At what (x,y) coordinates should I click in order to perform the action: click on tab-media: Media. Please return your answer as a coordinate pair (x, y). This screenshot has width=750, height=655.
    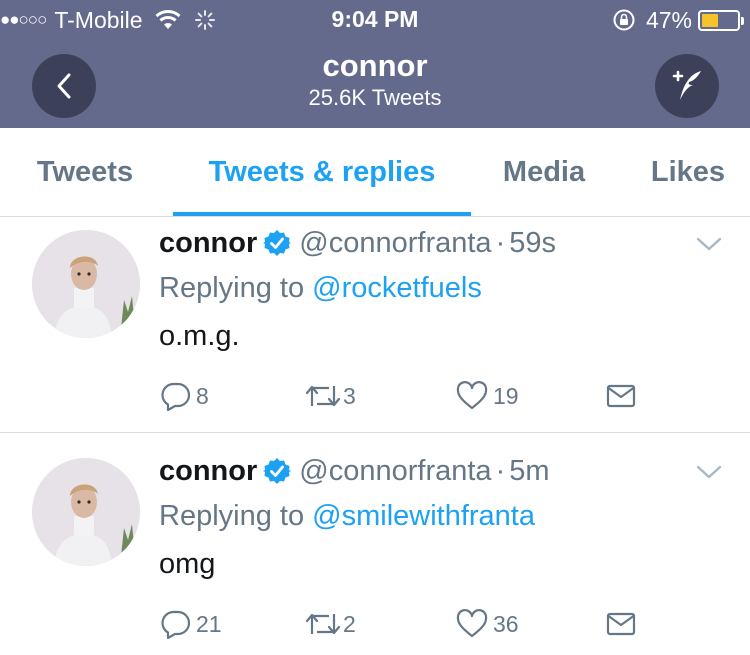
    Looking at the image, I should click on (544, 172).